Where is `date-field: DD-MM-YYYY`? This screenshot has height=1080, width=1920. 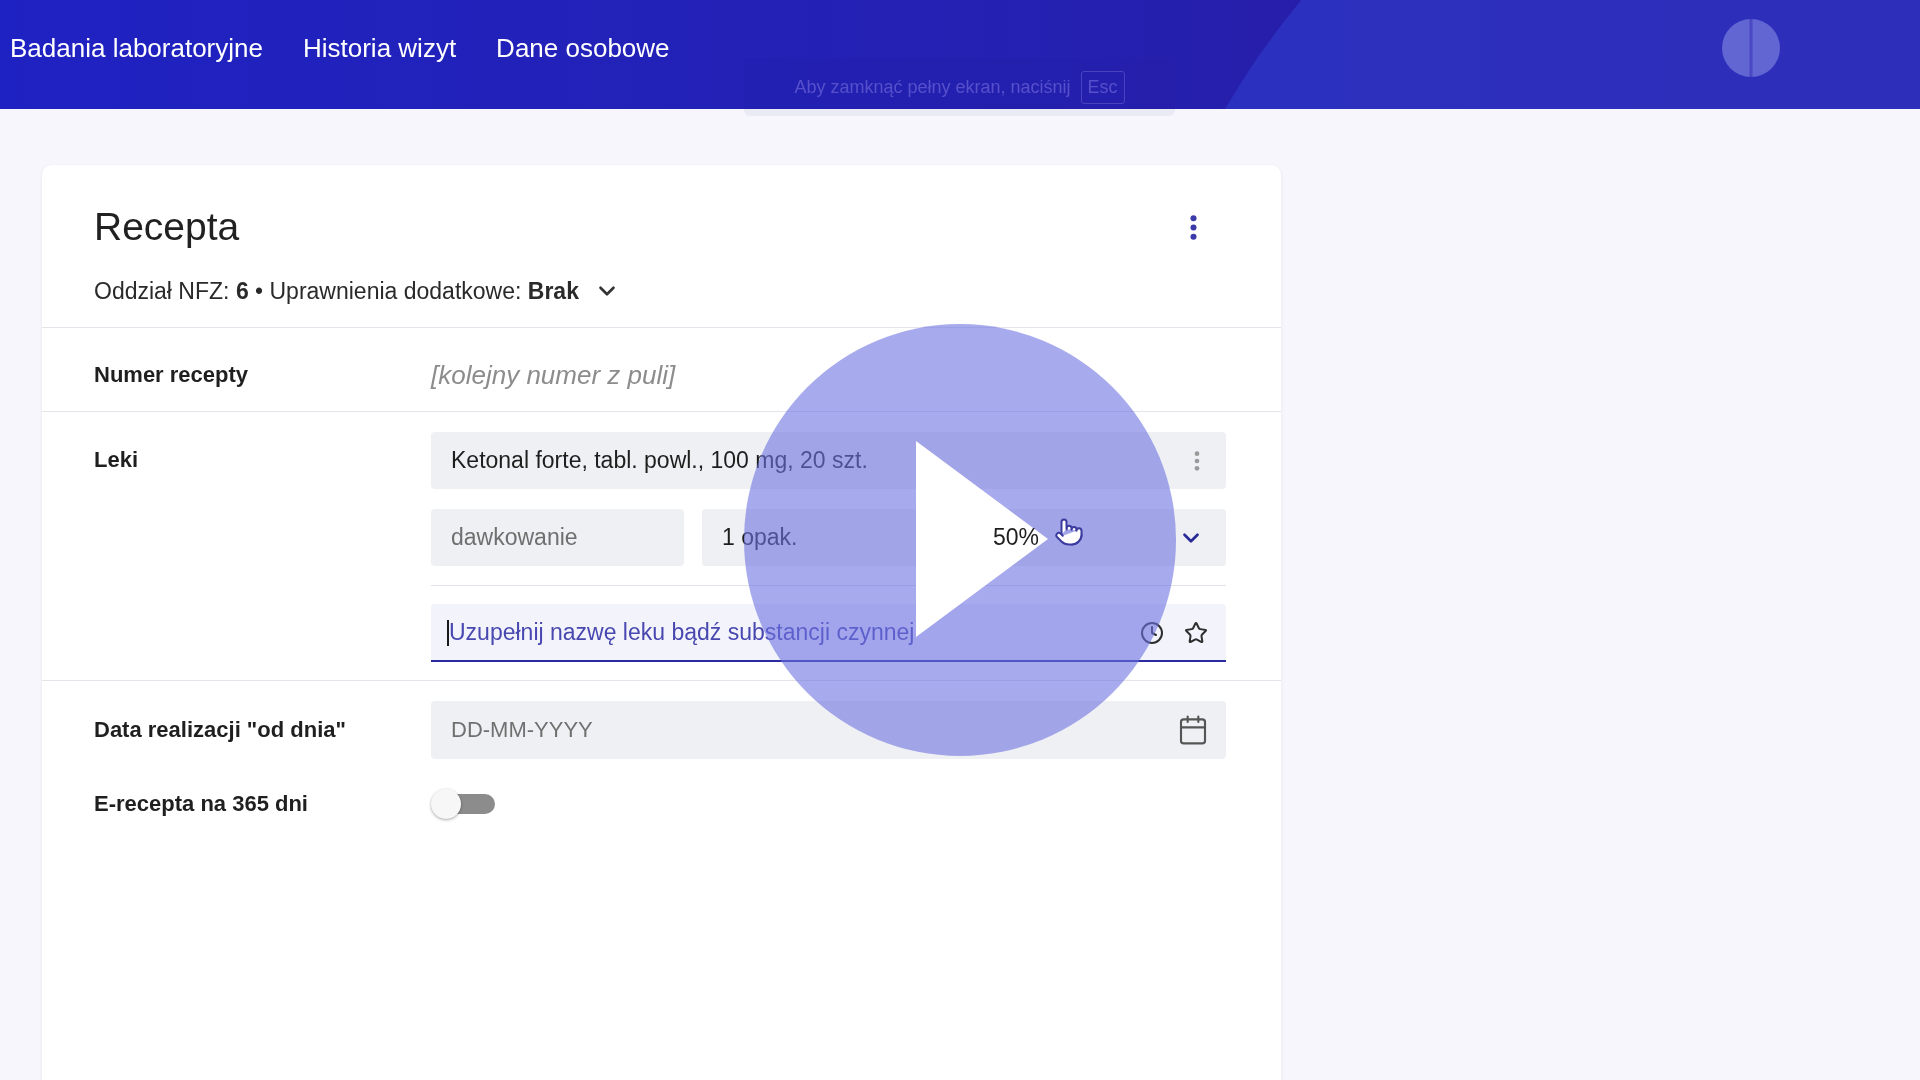
date-field: DD-MM-YYYY is located at coordinates (828, 730).